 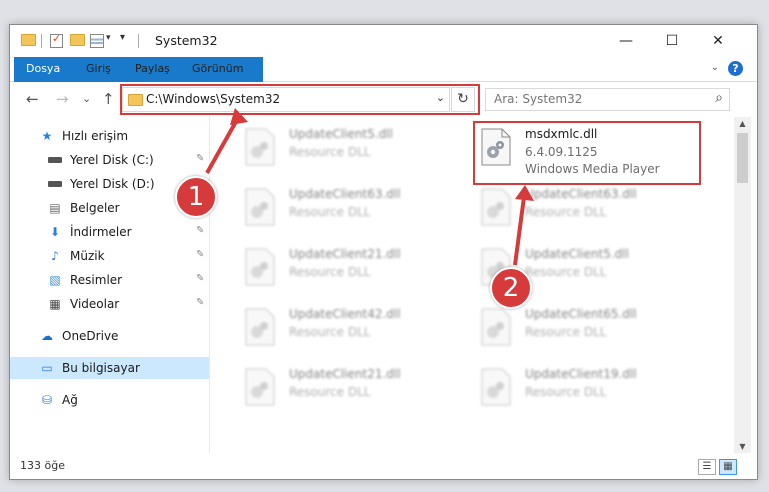 What do you see at coordinates (90, 336) in the screenshot?
I see `sidebar-item-label: OneDrive` at bounding box center [90, 336].